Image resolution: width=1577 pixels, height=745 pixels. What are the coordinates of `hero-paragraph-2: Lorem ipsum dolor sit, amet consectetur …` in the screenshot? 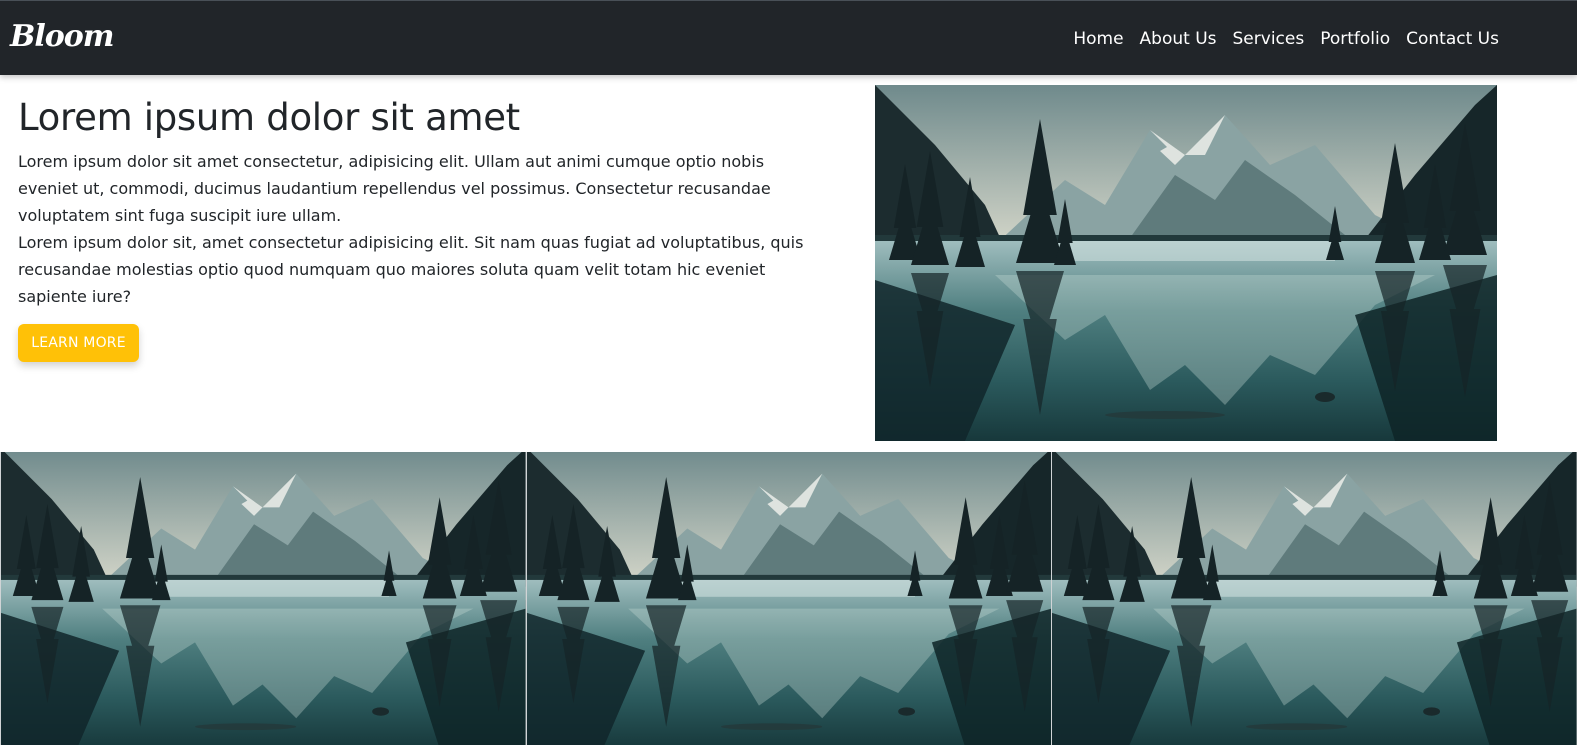 It's located at (411, 269).